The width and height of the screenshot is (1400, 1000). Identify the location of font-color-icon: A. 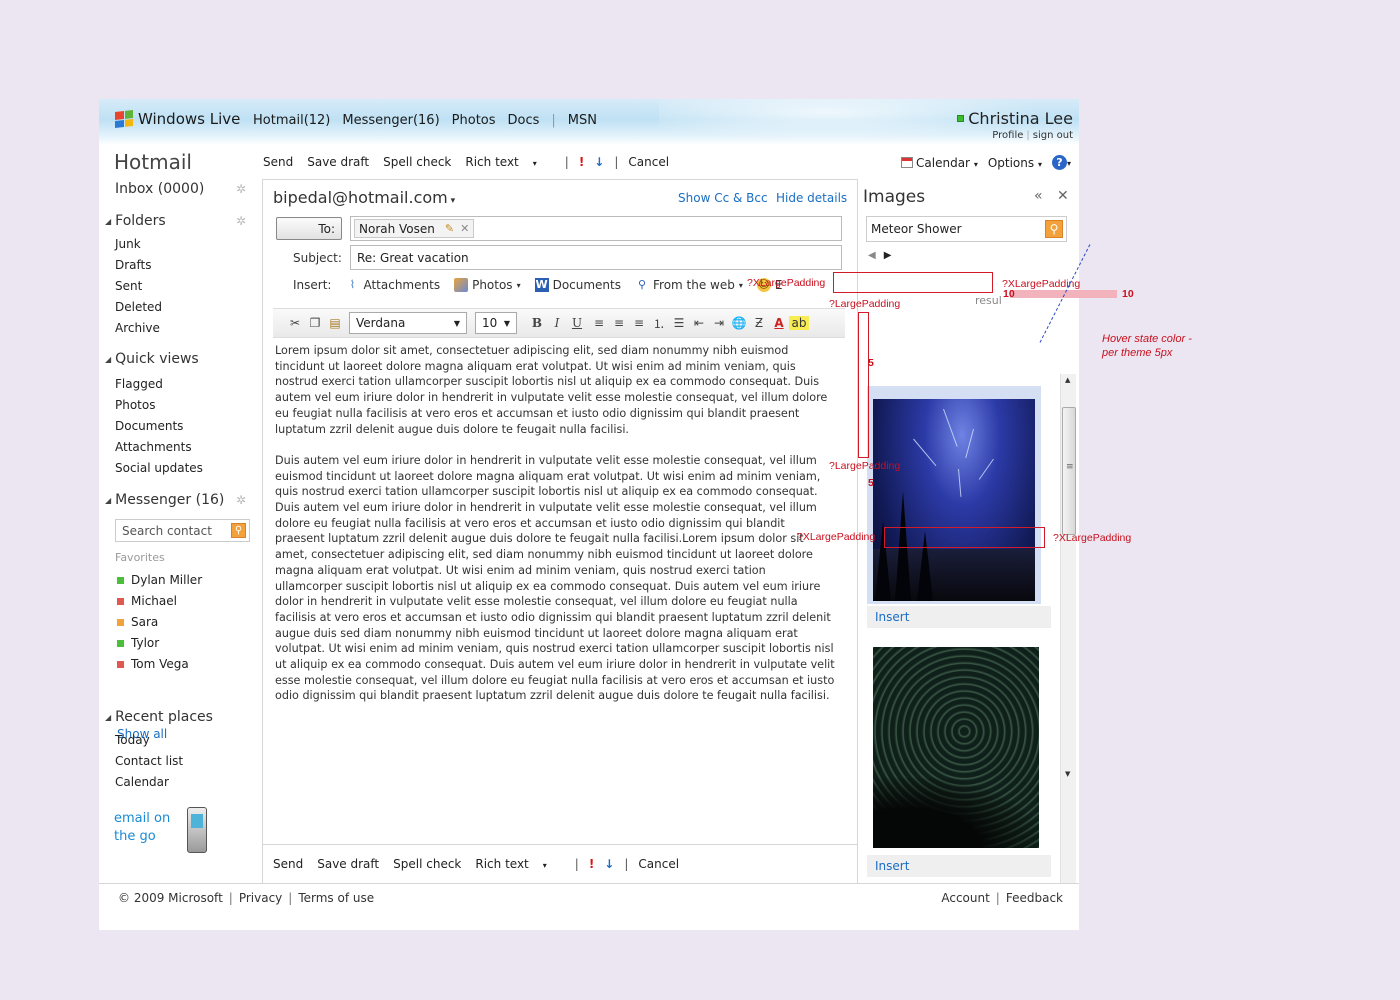
(779, 323).